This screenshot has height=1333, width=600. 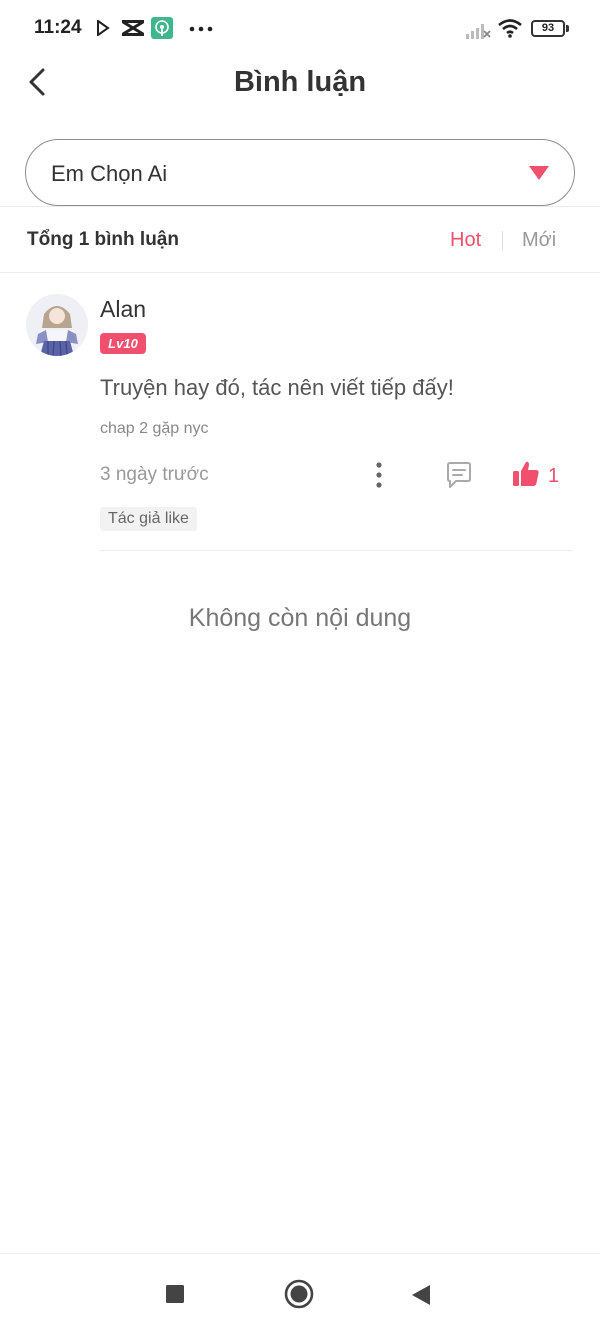 What do you see at coordinates (336, 550) in the screenshot?
I see `comment-divider` at bounding box center [336, 550].